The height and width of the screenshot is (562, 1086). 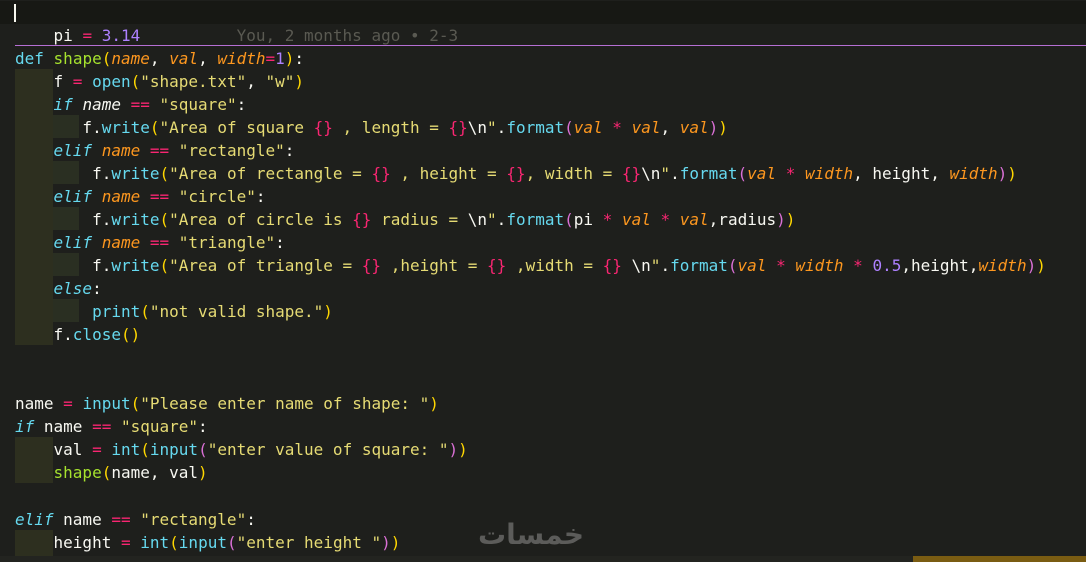 I want to click on code-line-13: print("not valid shape."), so click(x=174, y=311).